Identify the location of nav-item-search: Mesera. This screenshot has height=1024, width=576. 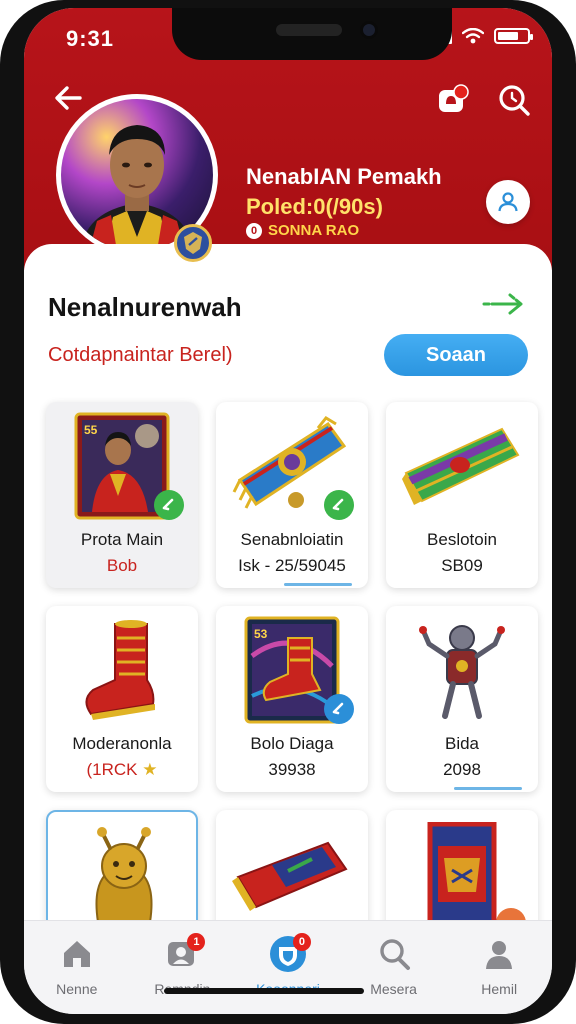
(394, 967).